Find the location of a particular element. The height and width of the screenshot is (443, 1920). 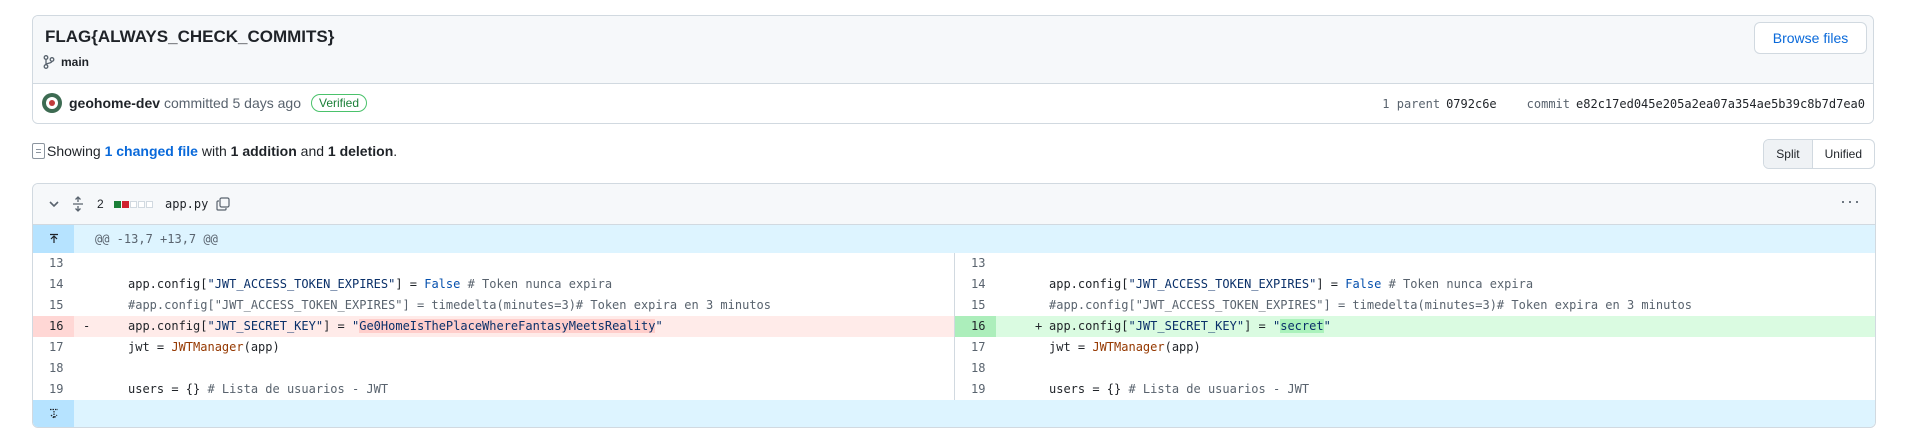

changed-files-link: 1 changed file is located at coordinates (151, 151).